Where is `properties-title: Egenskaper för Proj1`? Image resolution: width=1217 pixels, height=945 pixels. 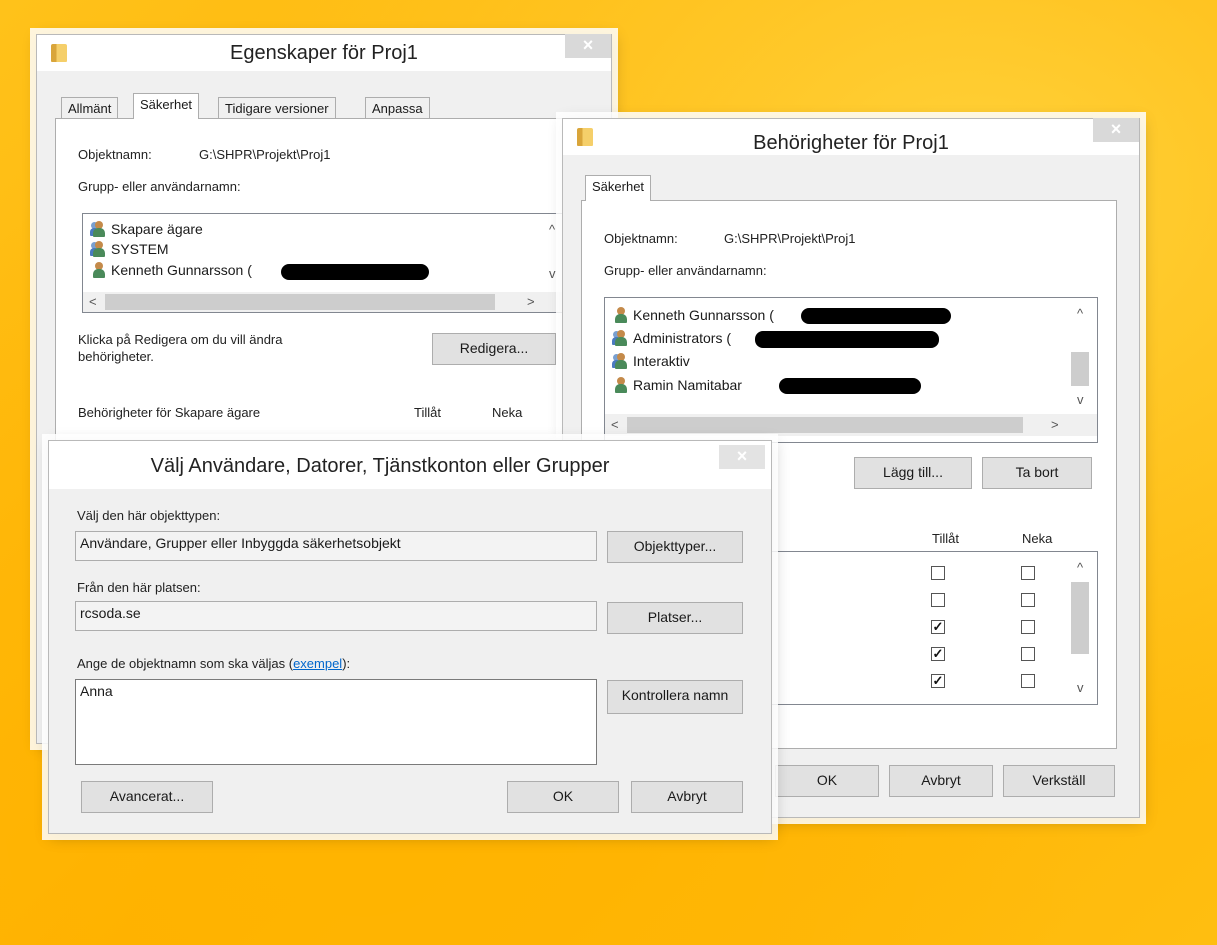 properties-title: Egenskaper för Proj1 is located at coordinates (324, 53).